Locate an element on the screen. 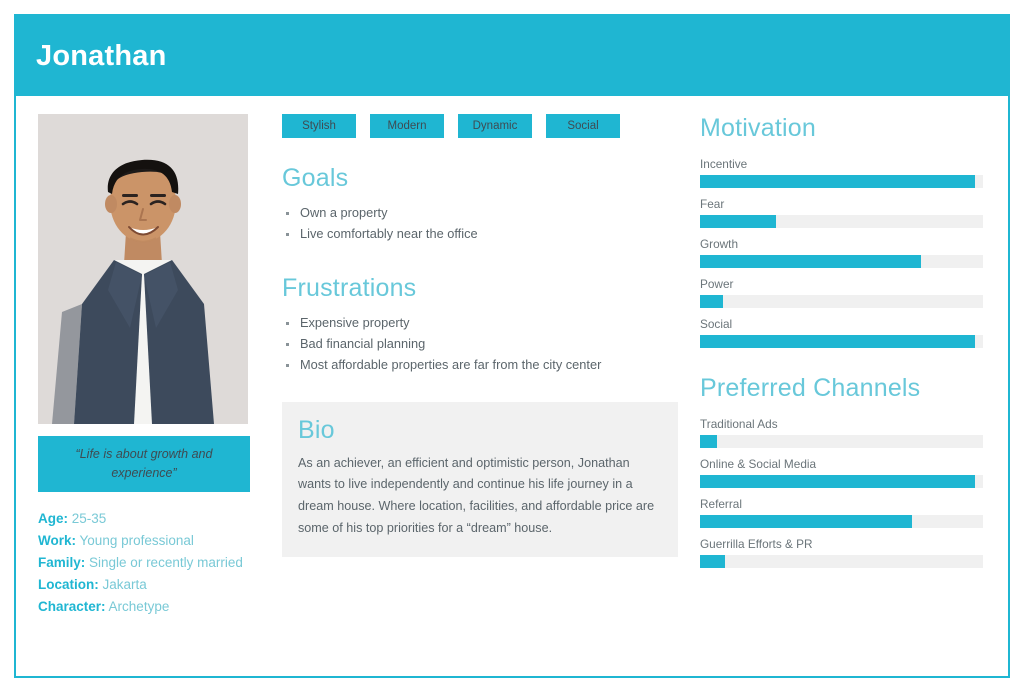  demographic-value: 25-35 is located at coordinates (89, 518).